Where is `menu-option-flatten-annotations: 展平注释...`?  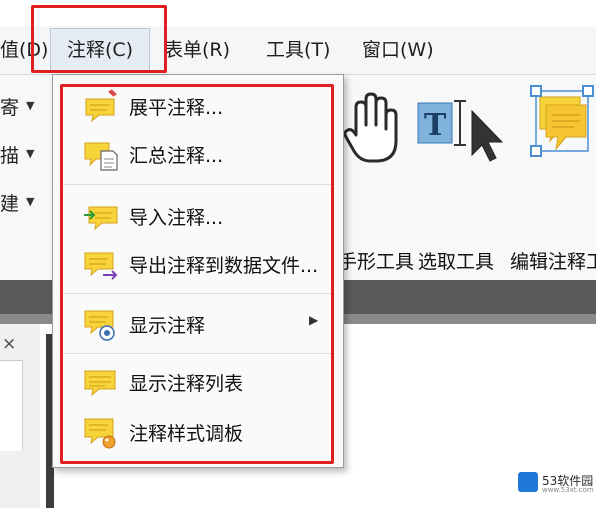
menu-option-flatten-annotations: 展平注释... is located at coordinates (198, 105).